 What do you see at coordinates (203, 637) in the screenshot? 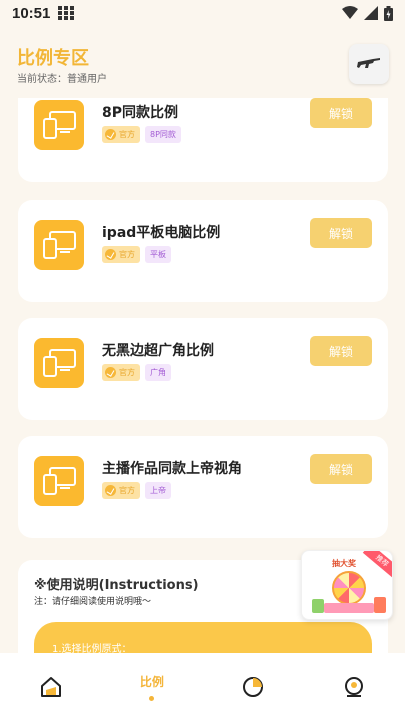
I see `instruction-step: 1.选择比例原式：` at bounding box center [203, 637].